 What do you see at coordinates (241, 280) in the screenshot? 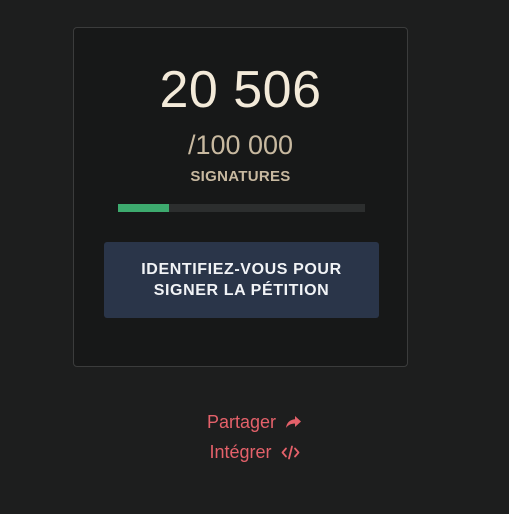
I see `sign-petition-button: IDENTIFIEZ-VOUS POUR SIGNER LA PÉTITION` at bounding box center [241, 280].